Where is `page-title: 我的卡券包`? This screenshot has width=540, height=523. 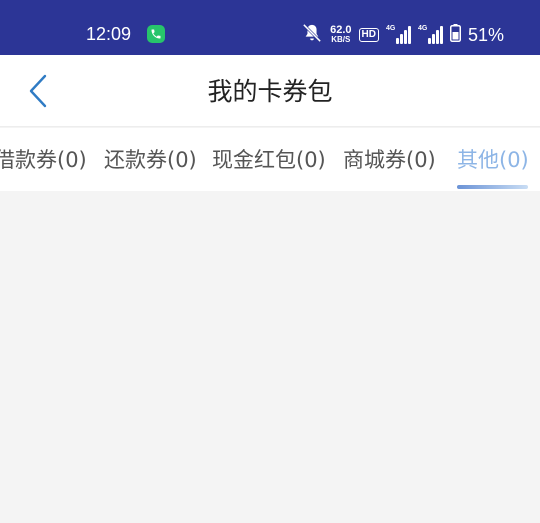
page-title: 我的卡券包 is located at coordinates (270, 91).